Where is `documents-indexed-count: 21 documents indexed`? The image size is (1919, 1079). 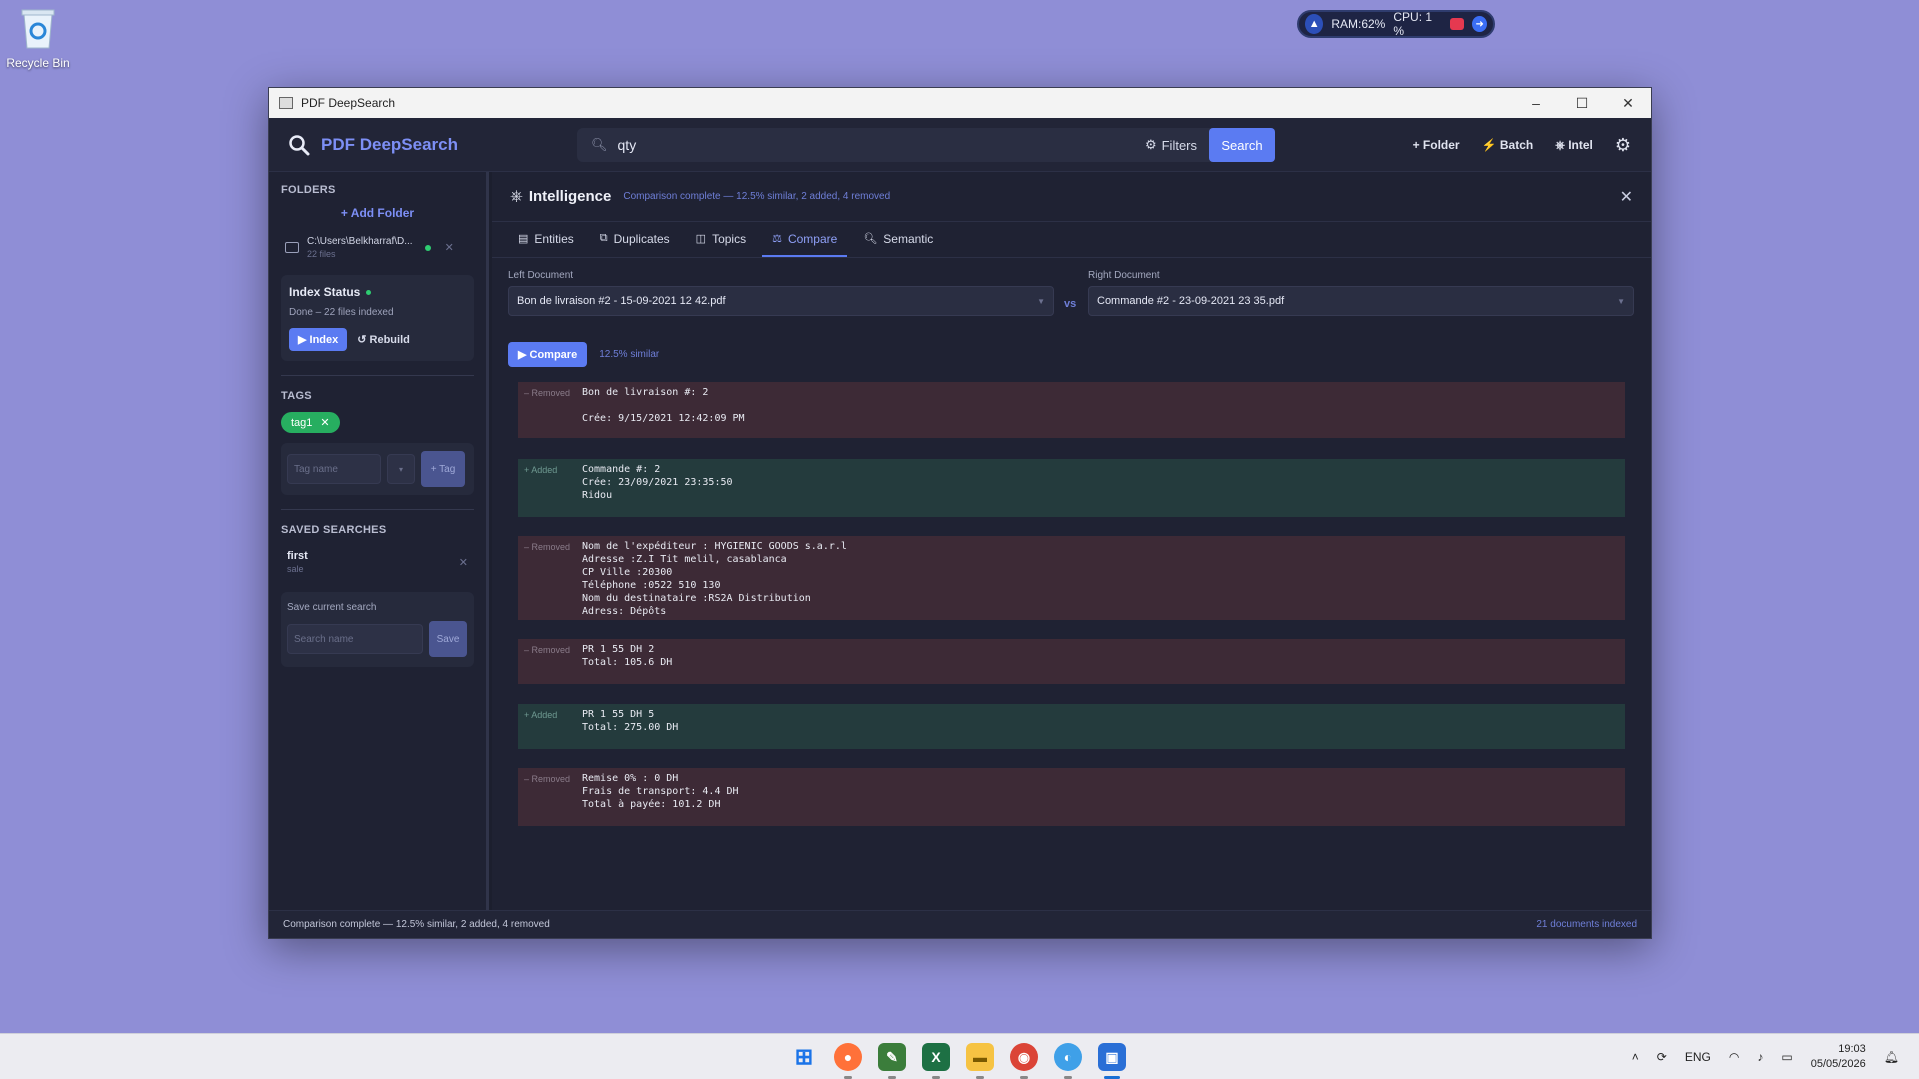 documents-indexed-count: 21 documents indexed is located at coordinates (1586, 924).